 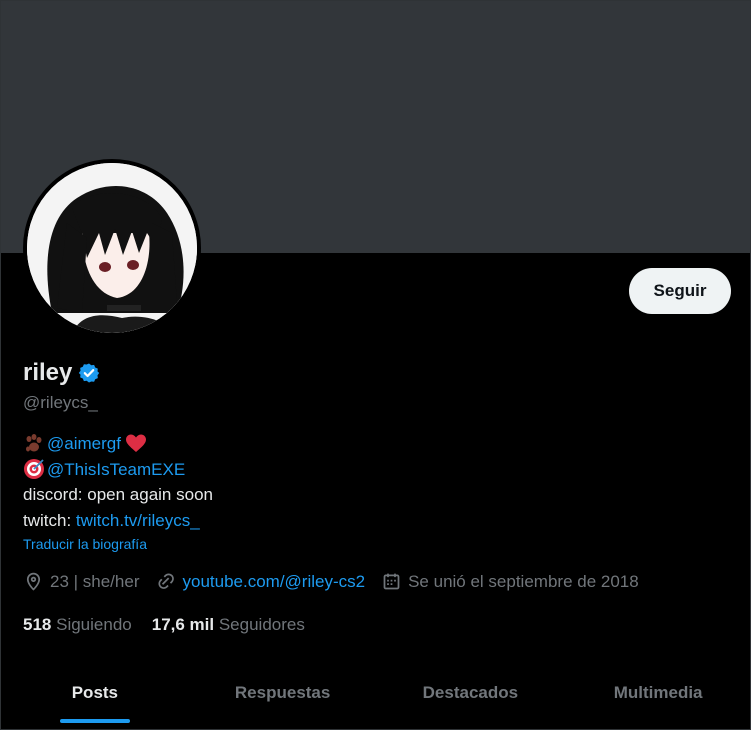 I want to click on meta-website-link: youtube.com/@riley-cs2, so click(x=273, y=582).